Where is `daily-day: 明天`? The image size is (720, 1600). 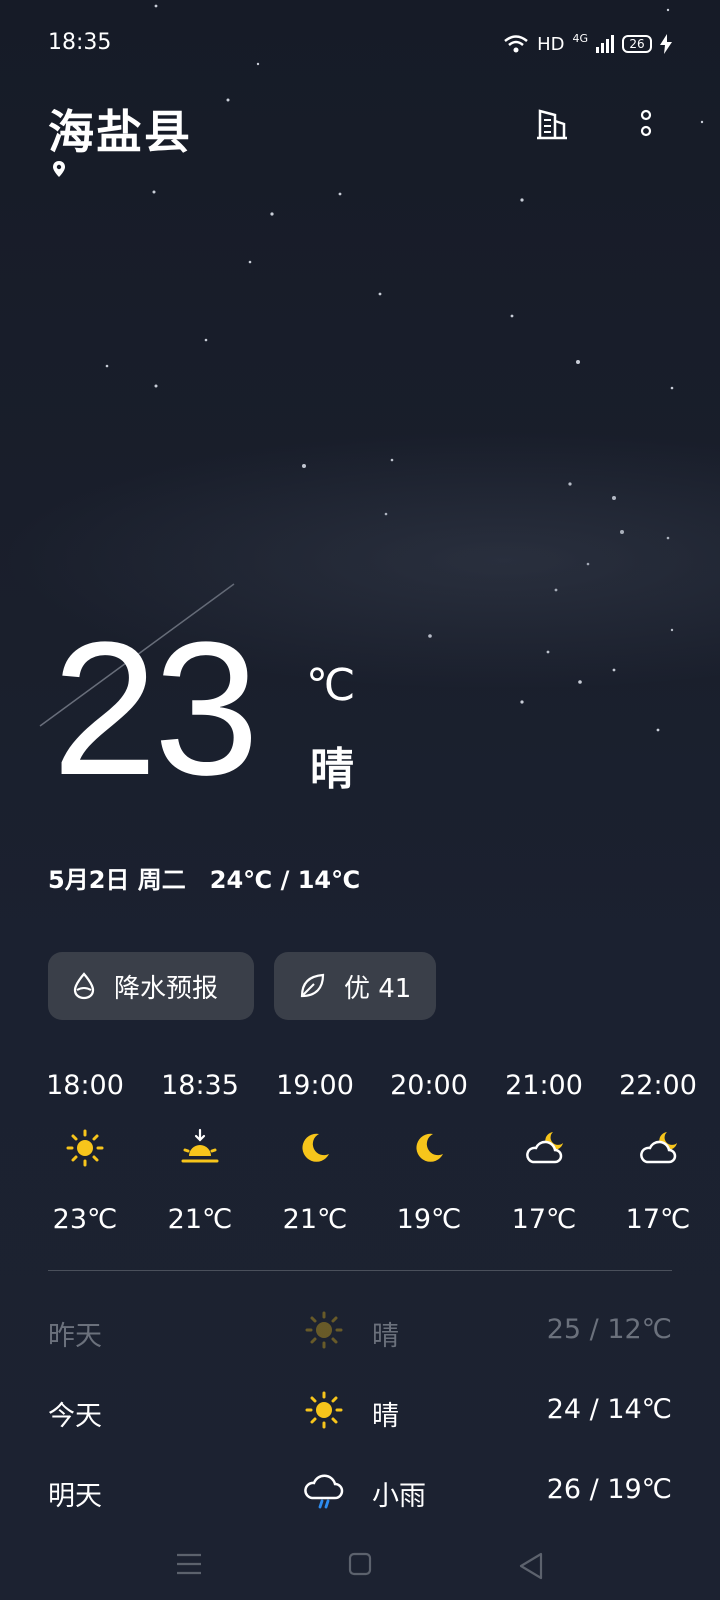 daily-day: 明天 is located at coordinates (75, 1496).